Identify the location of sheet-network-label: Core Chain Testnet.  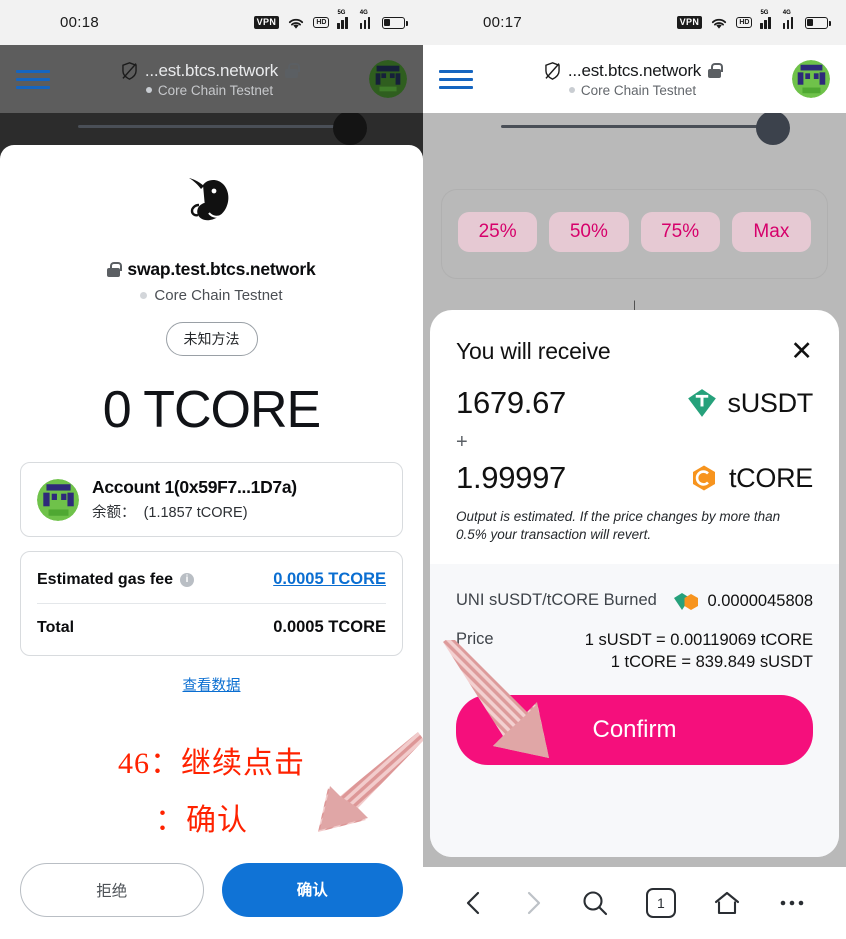
(218, 295).